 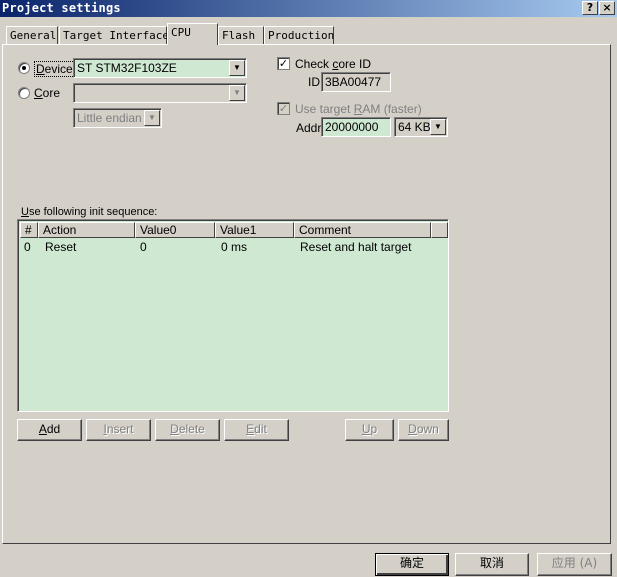 I want to click on window-title: Project settings, so click(x=61, y=8).